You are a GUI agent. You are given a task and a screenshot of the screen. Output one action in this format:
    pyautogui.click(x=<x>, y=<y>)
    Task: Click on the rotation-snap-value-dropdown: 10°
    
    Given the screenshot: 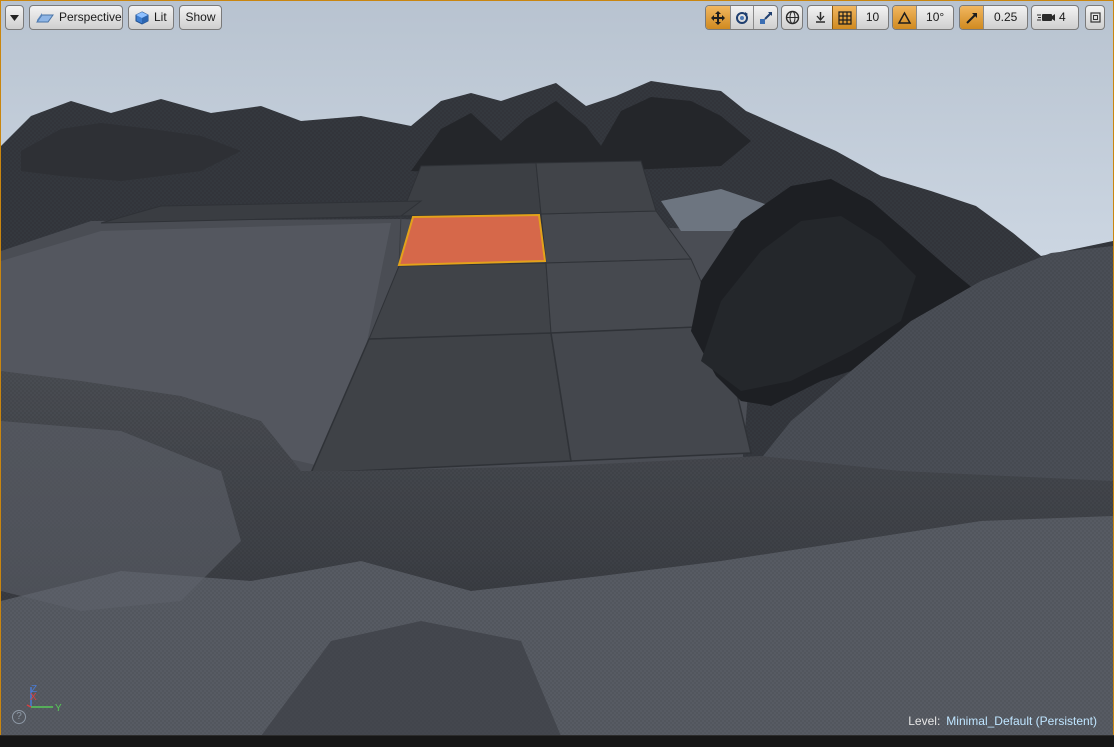 What is the action you would take?
    pyautogui.click(x=934, y=17)
    